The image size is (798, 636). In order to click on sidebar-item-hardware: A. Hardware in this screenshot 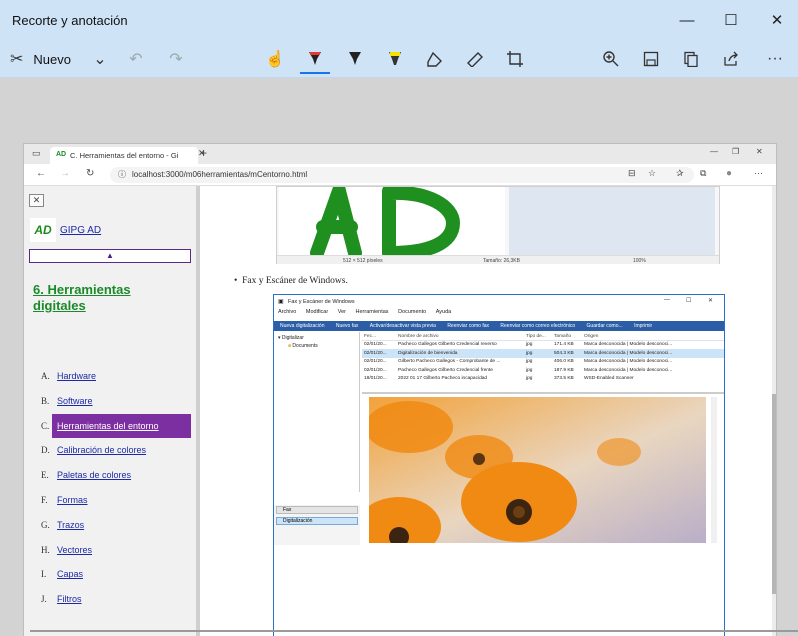, I will do `click(110, 376)`.